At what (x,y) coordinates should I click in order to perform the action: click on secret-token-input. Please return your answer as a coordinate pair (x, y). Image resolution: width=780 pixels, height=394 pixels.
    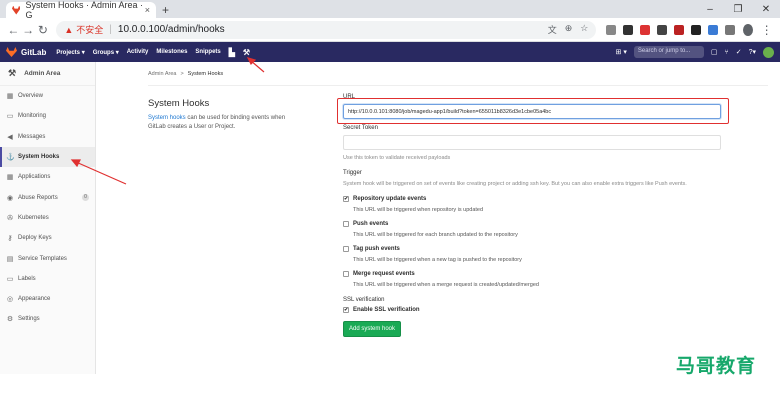
    Looking at the image, I should click on (532, 142).